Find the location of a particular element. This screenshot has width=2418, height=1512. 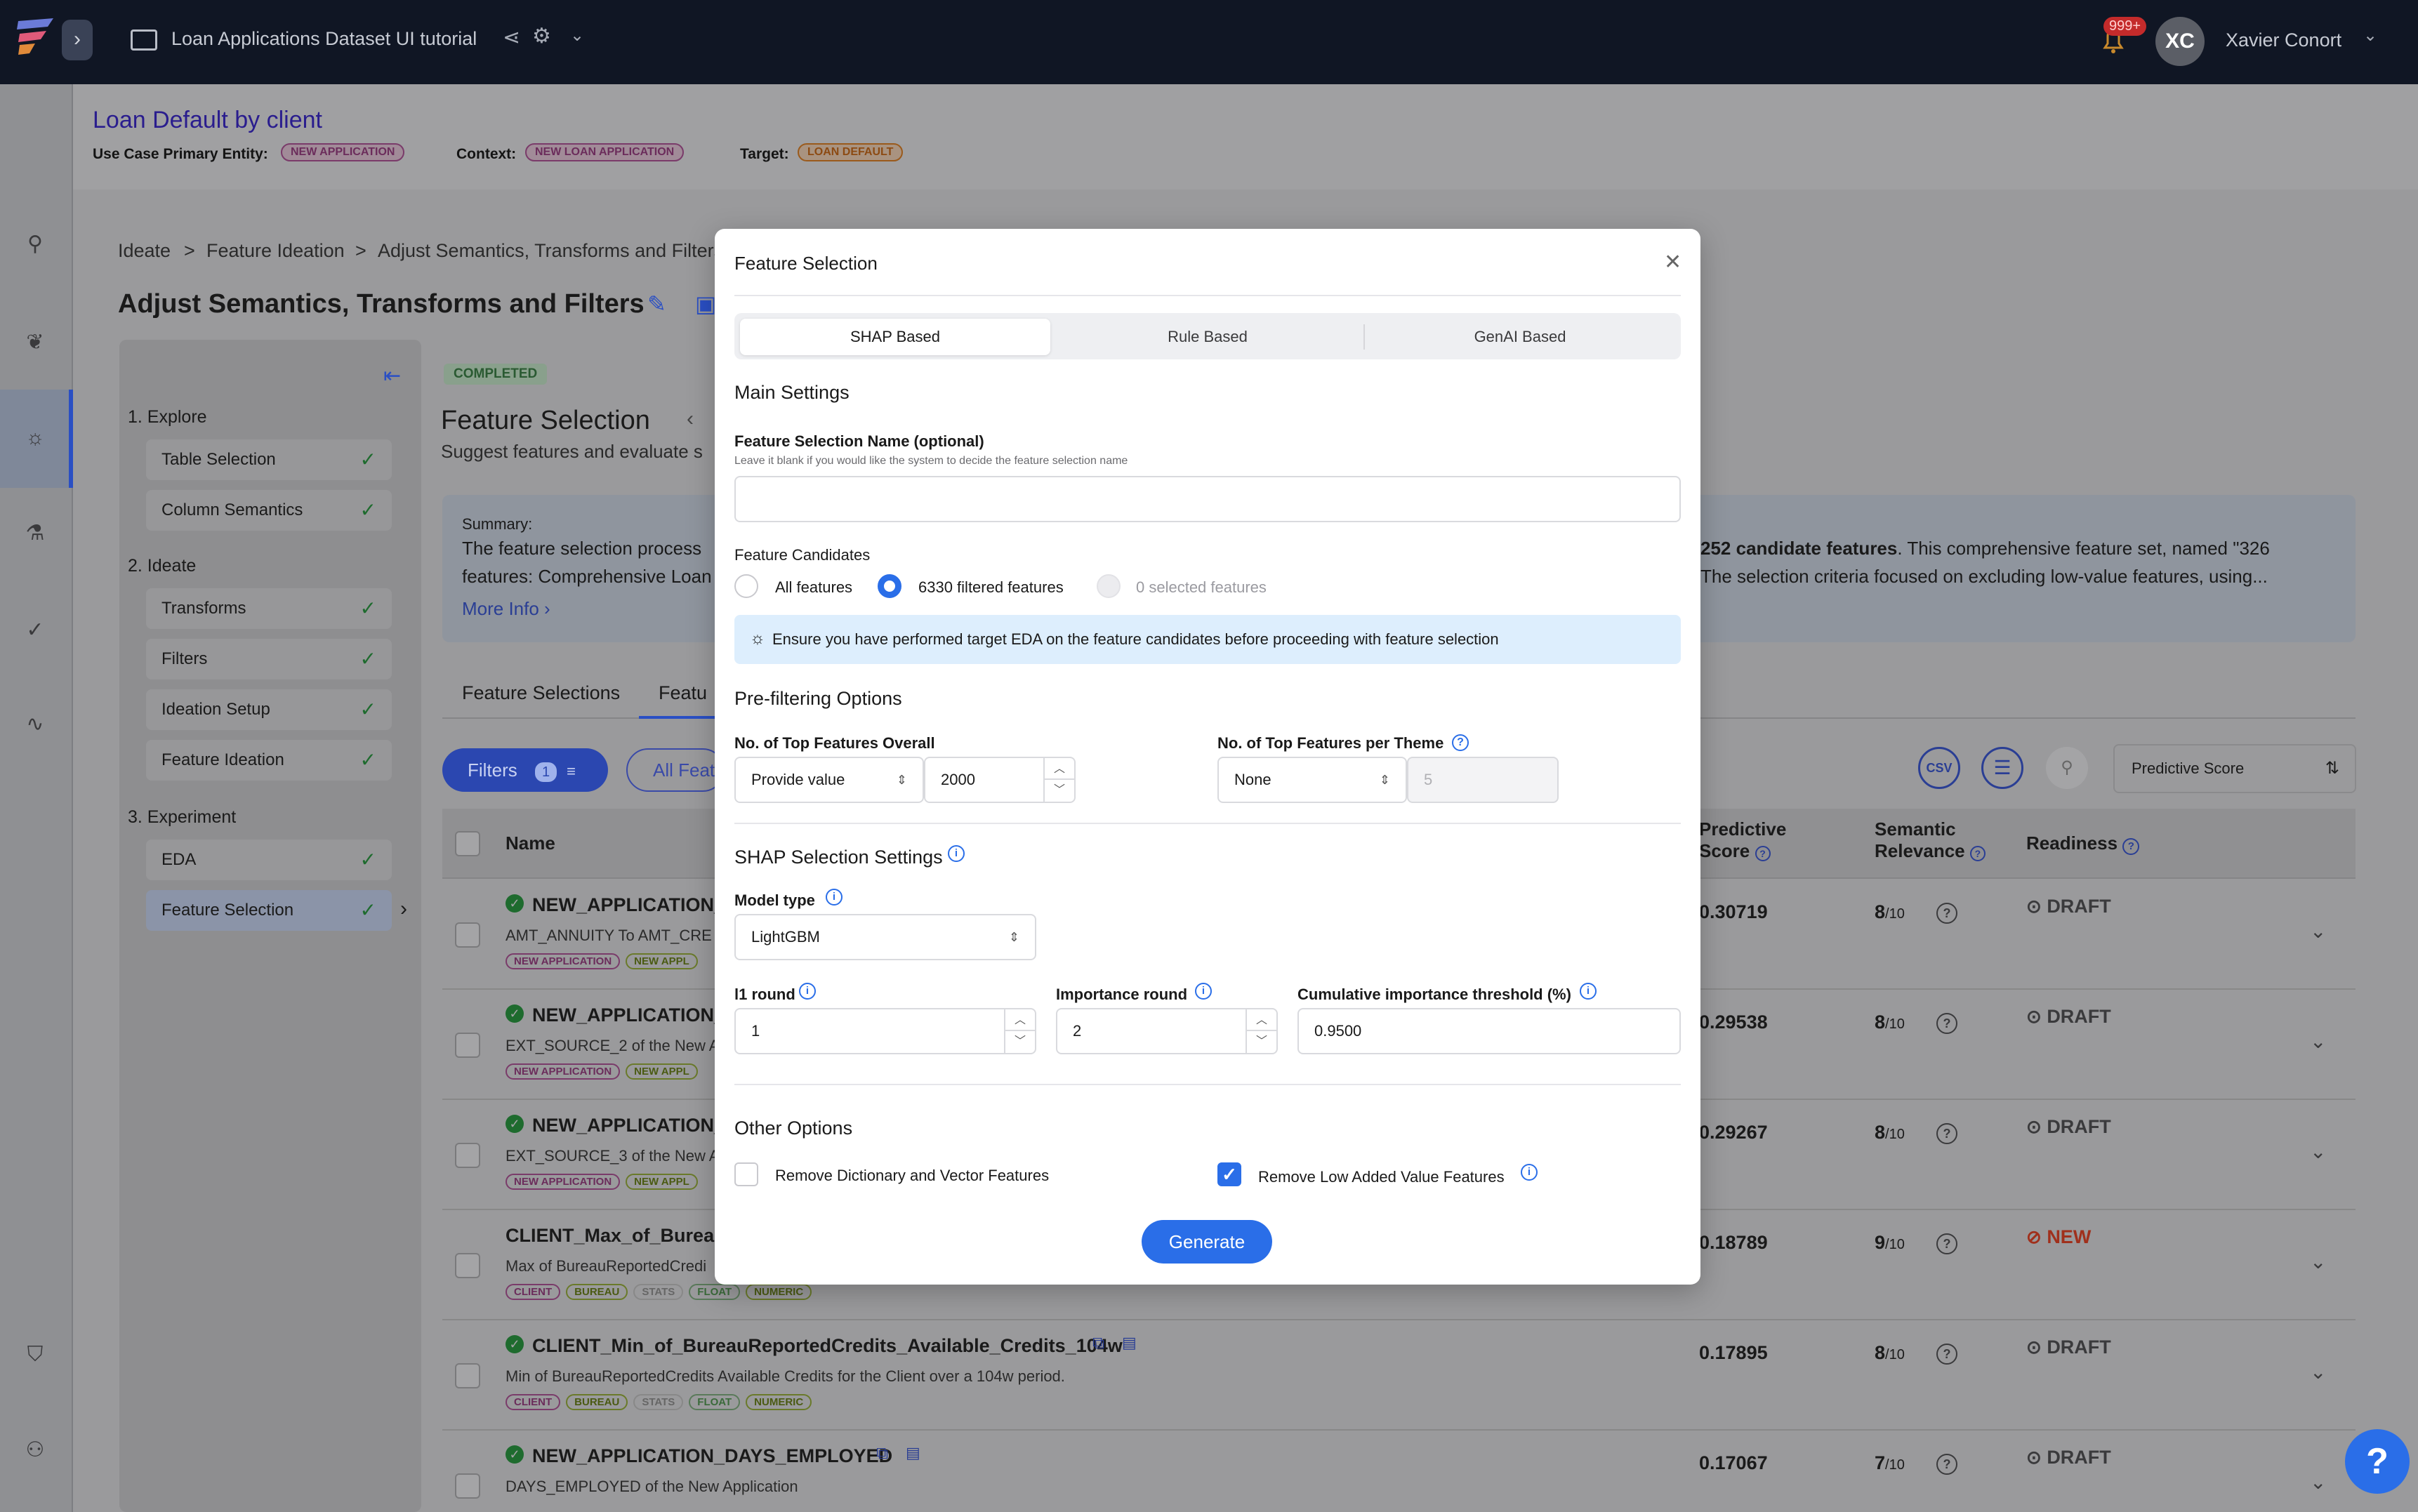

step-table-selection: Table Selection ✓ is located at coordinates (269, 459).